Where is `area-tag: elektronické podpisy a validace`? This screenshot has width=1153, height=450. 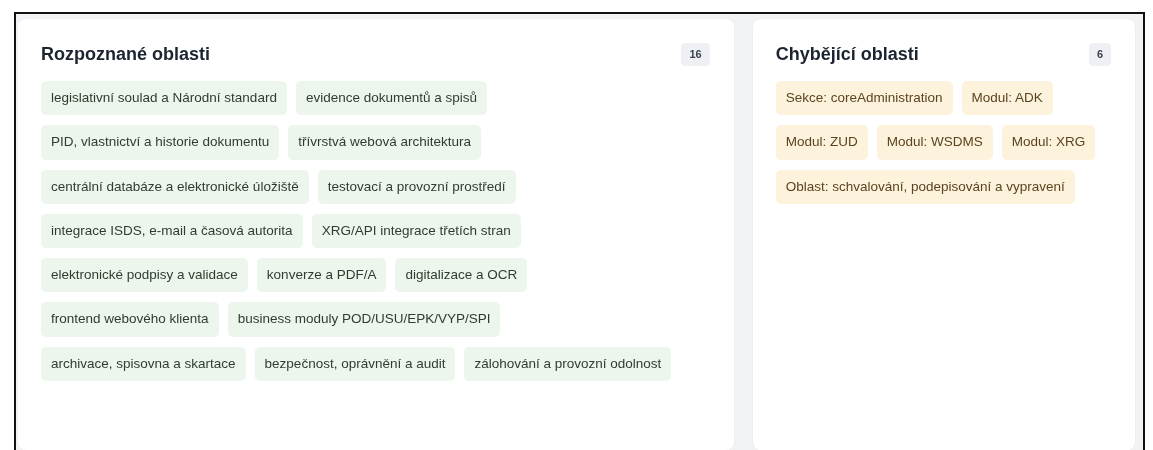 area-tag: elektronické podpisy a validace is located at coordinates (144, 275).